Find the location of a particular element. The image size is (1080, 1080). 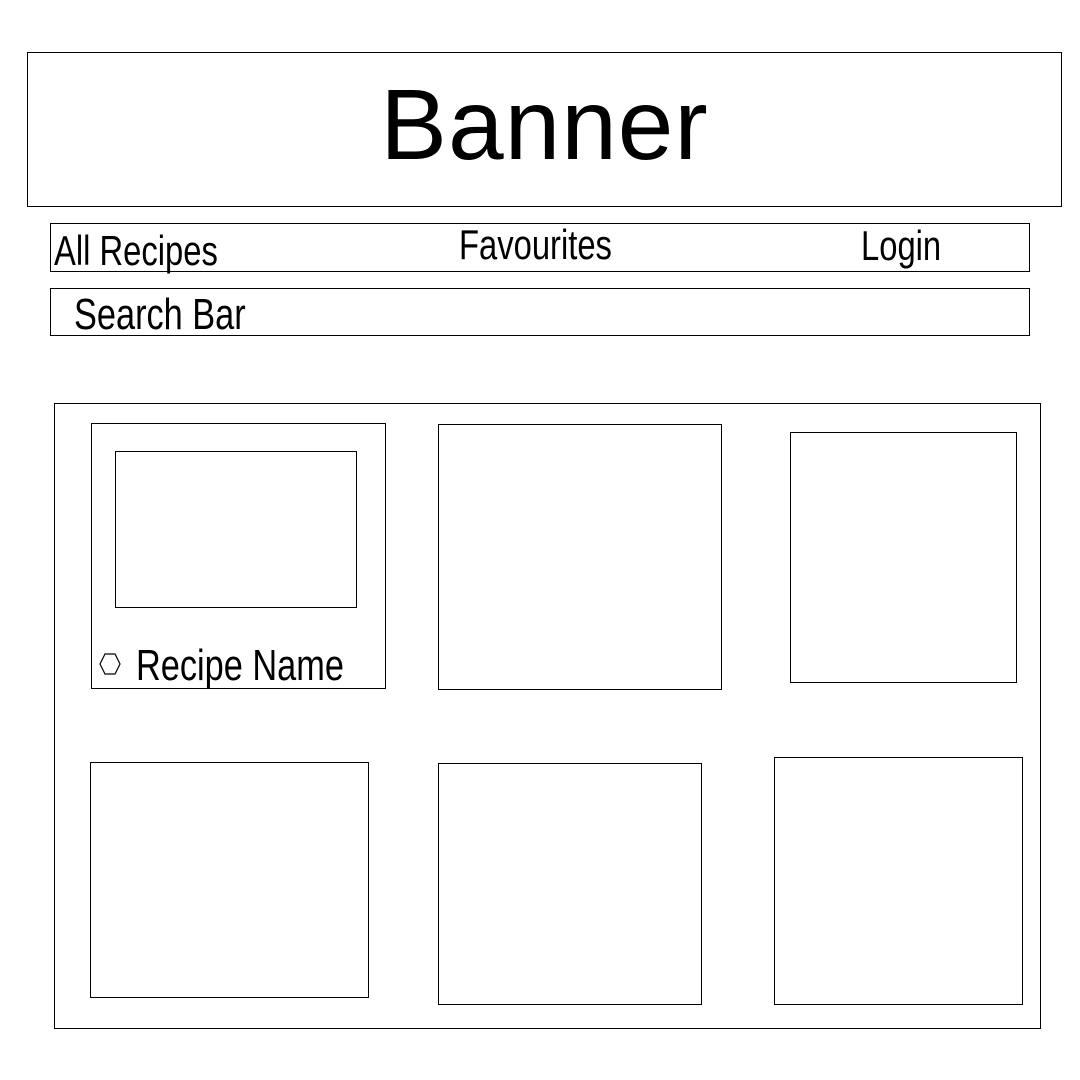

hexagon-icon is located at coordinates (110, 664).